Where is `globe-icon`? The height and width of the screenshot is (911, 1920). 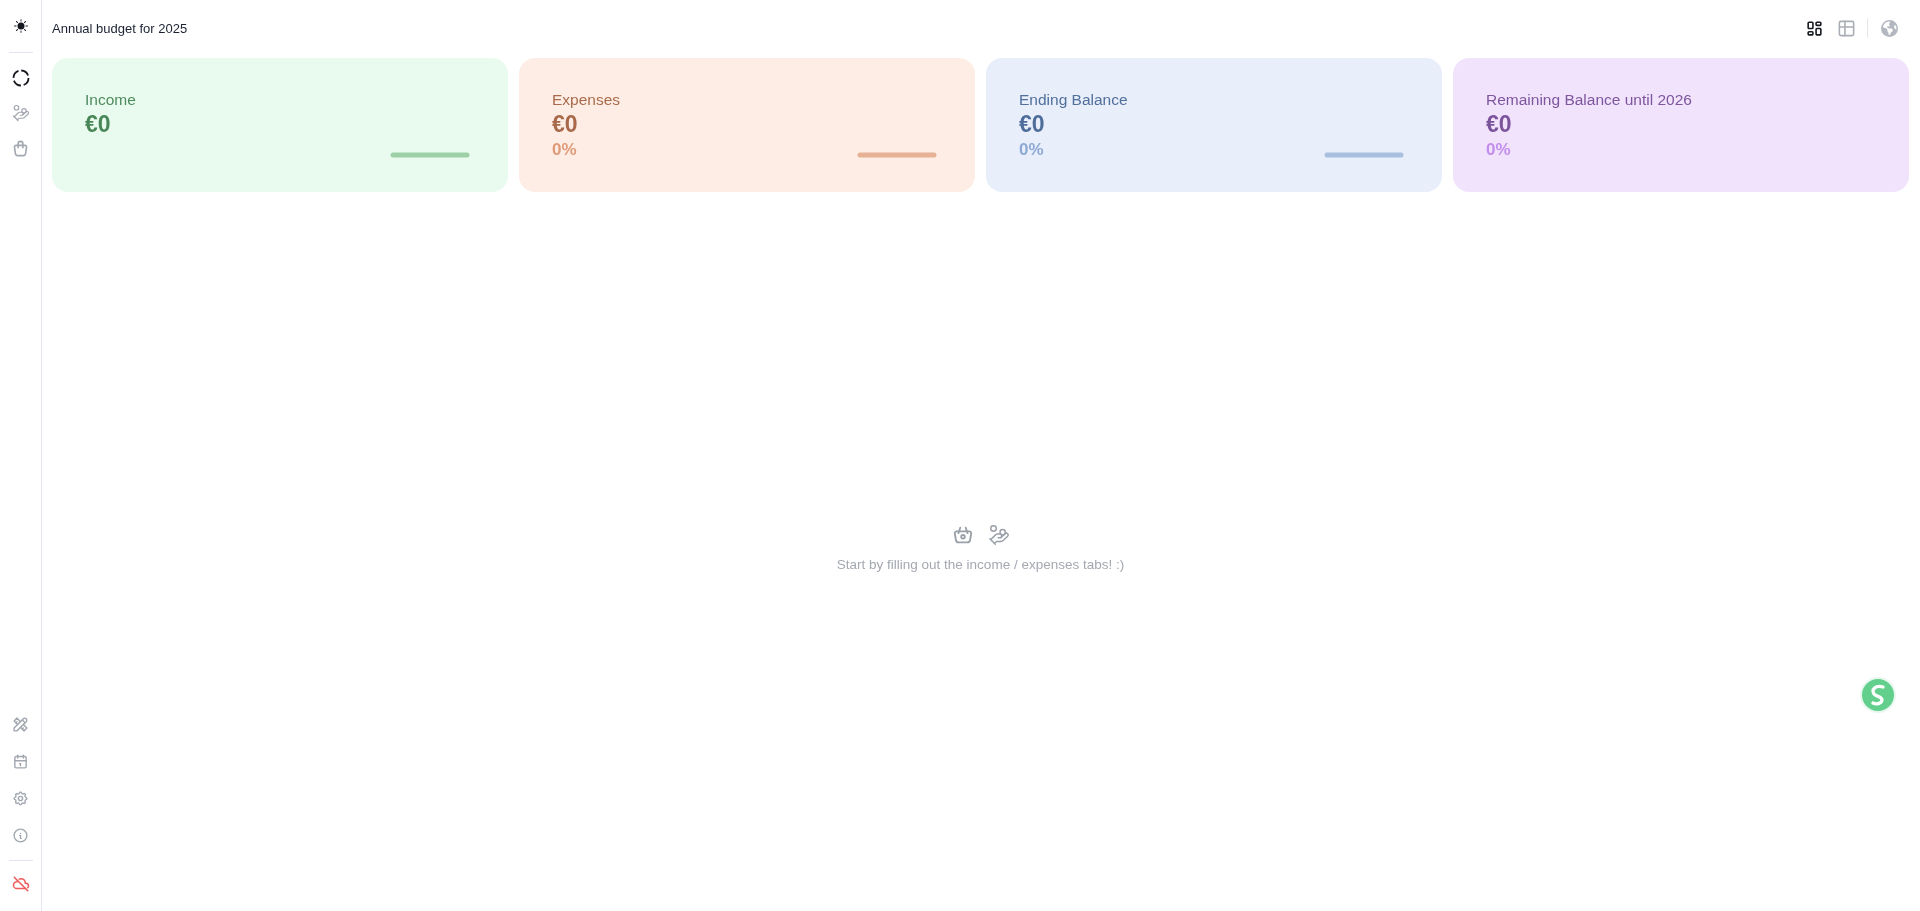
globe-icon is located at coordinates (1889, 28).